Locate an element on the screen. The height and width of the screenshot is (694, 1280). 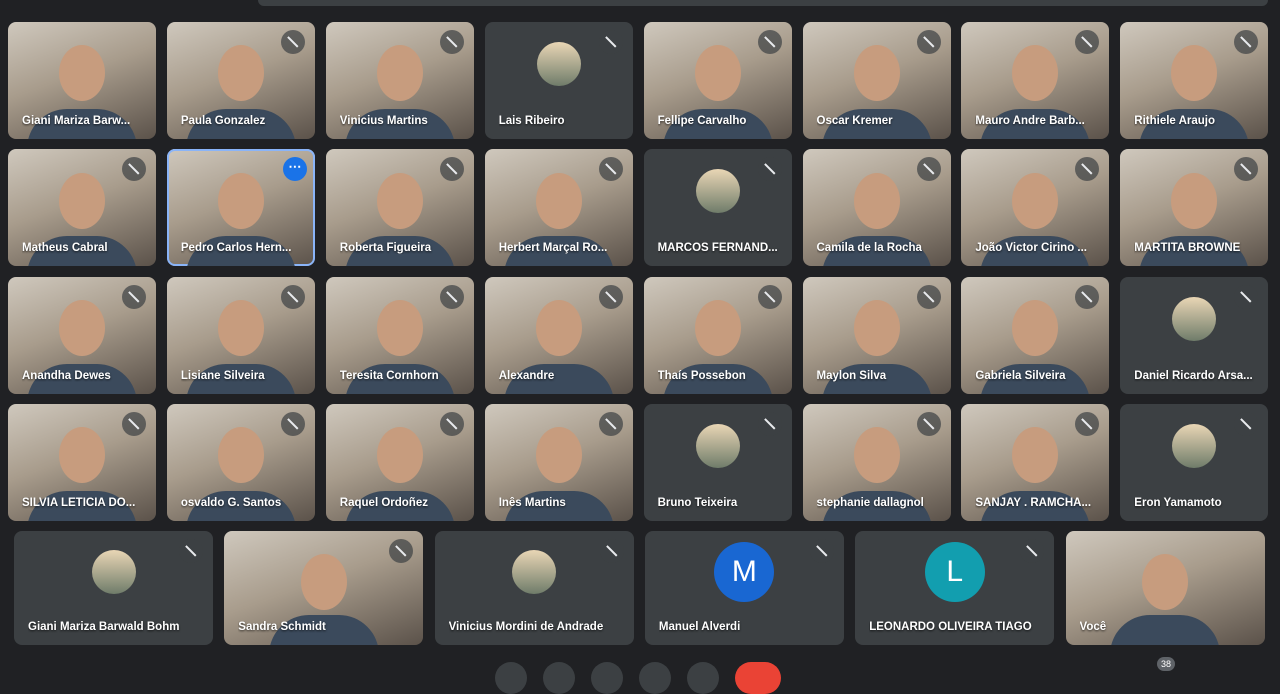
participant-tile: Sandra Schmidt is located at coordinates (324, 588).